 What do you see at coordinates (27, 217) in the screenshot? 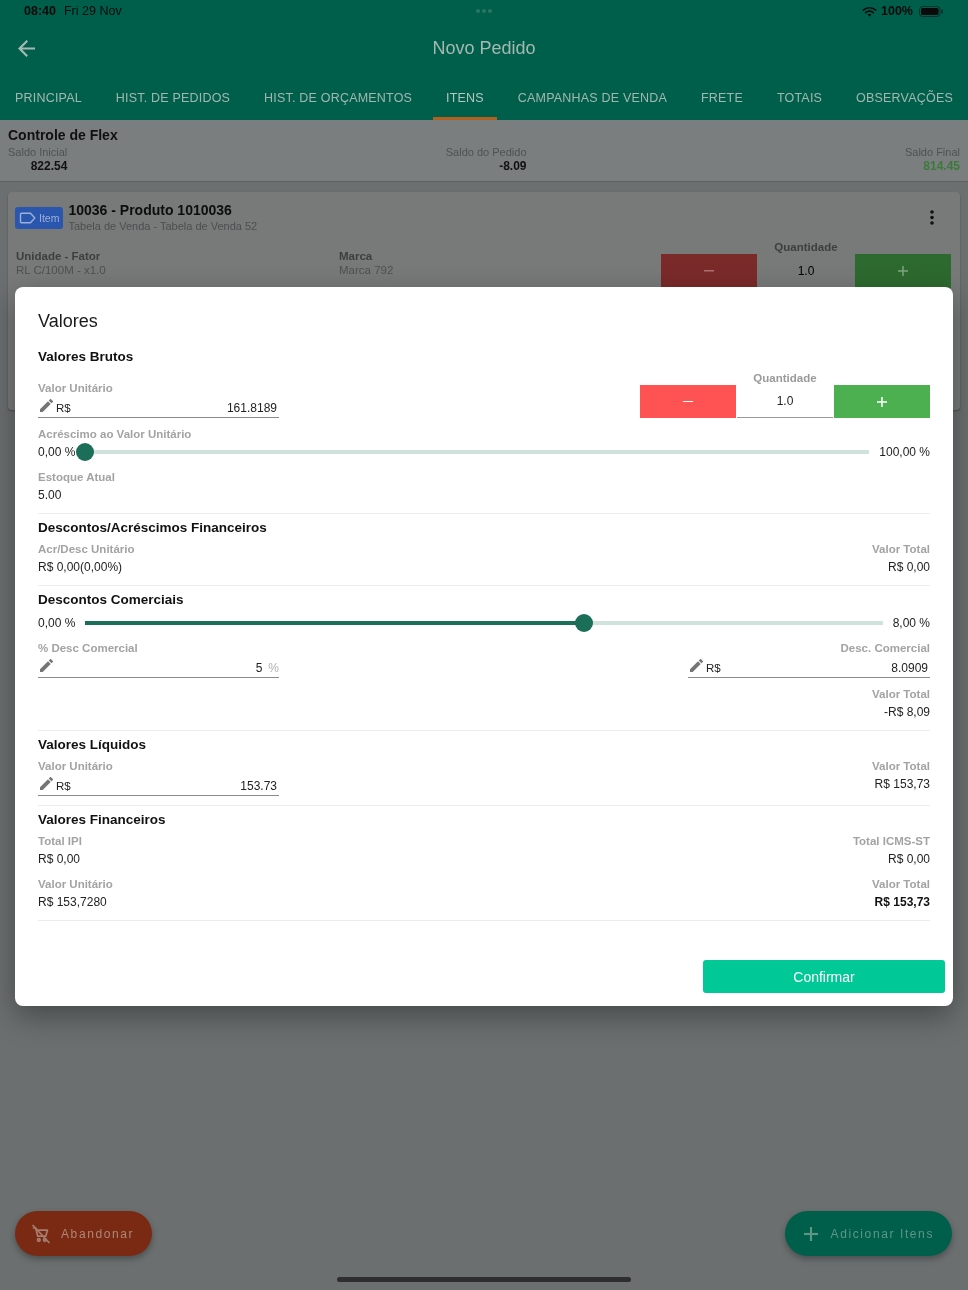
I see `tag-icon` at bounding box center [27, 217].